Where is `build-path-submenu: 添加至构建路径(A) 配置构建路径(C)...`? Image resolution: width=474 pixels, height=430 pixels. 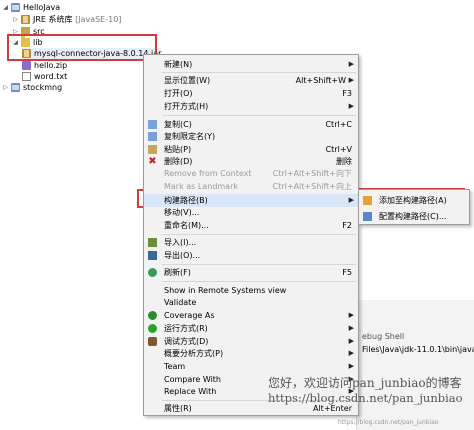
build-path-submenu: 添加至构建路径(A) 配置构建路径(C)... is located at coordinates (414, 207).